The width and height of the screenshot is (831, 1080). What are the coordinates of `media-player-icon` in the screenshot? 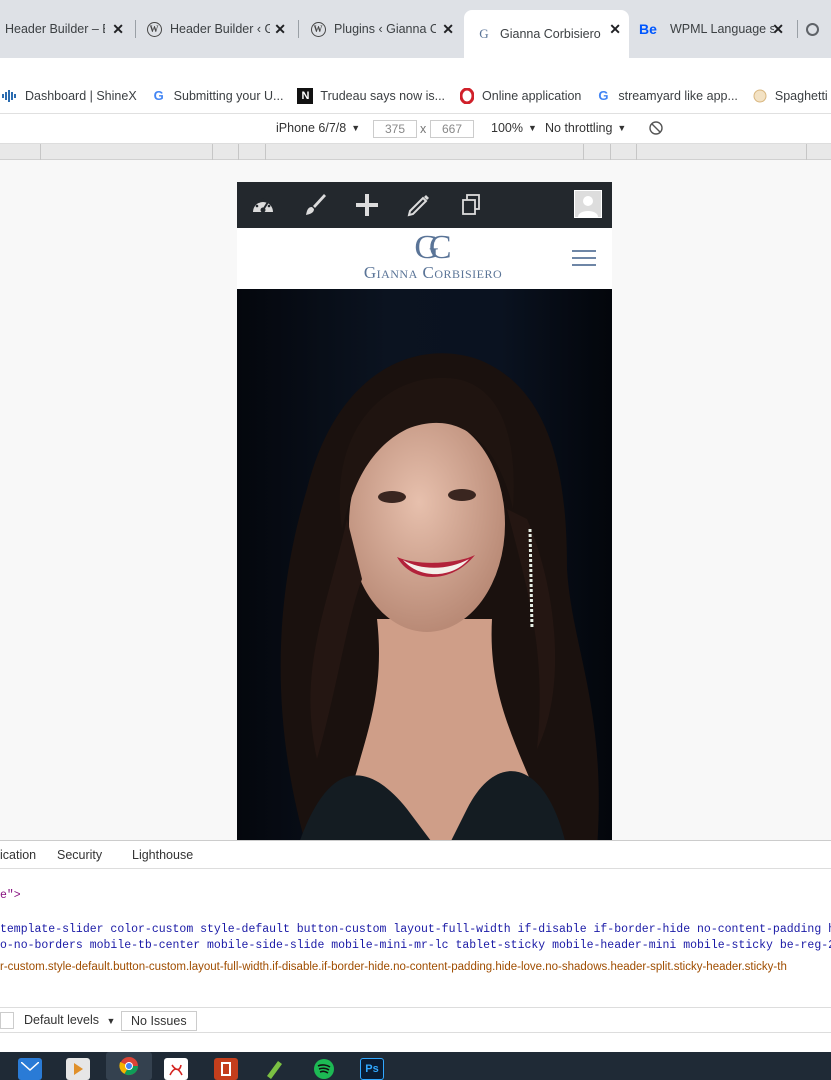 It's located at (78, 1069).